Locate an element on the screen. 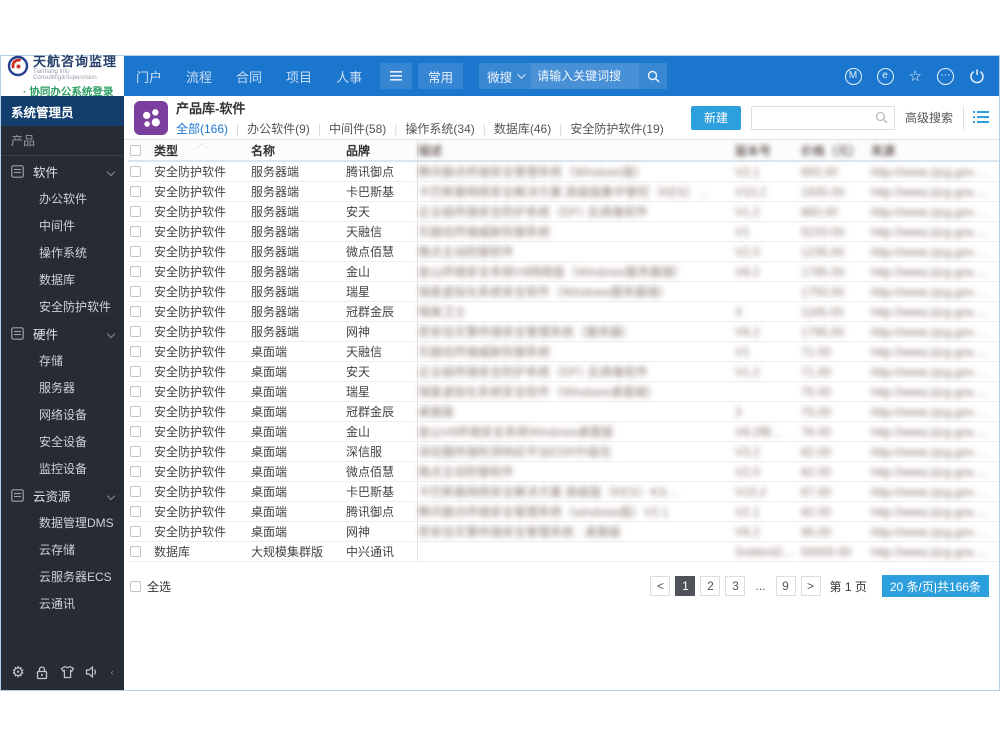 This screenshot has width=1000, height=750. sidebar-group-硬件: 硬件 is located at coordinates (62, 333).